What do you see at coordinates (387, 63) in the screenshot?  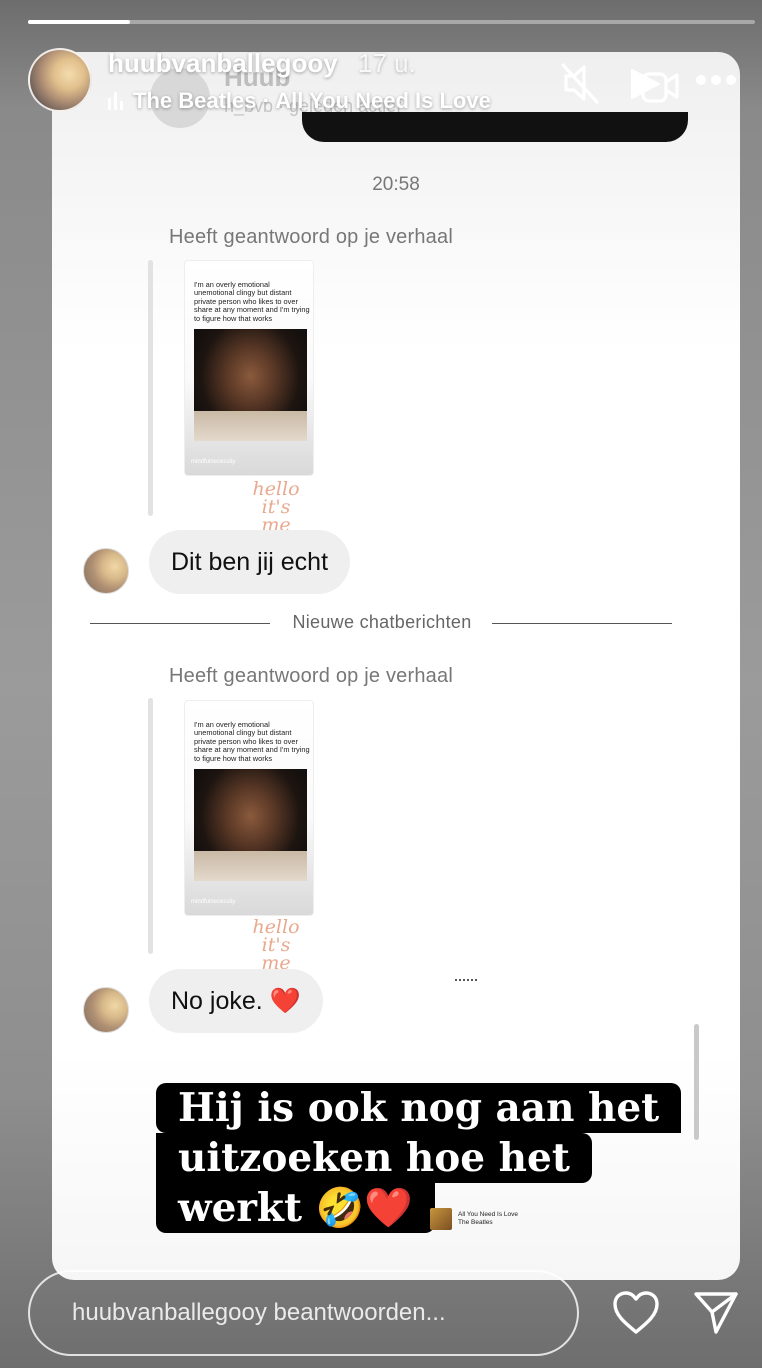 I see `story-time-ago: 17 u.` at bounding box center [387, 63].